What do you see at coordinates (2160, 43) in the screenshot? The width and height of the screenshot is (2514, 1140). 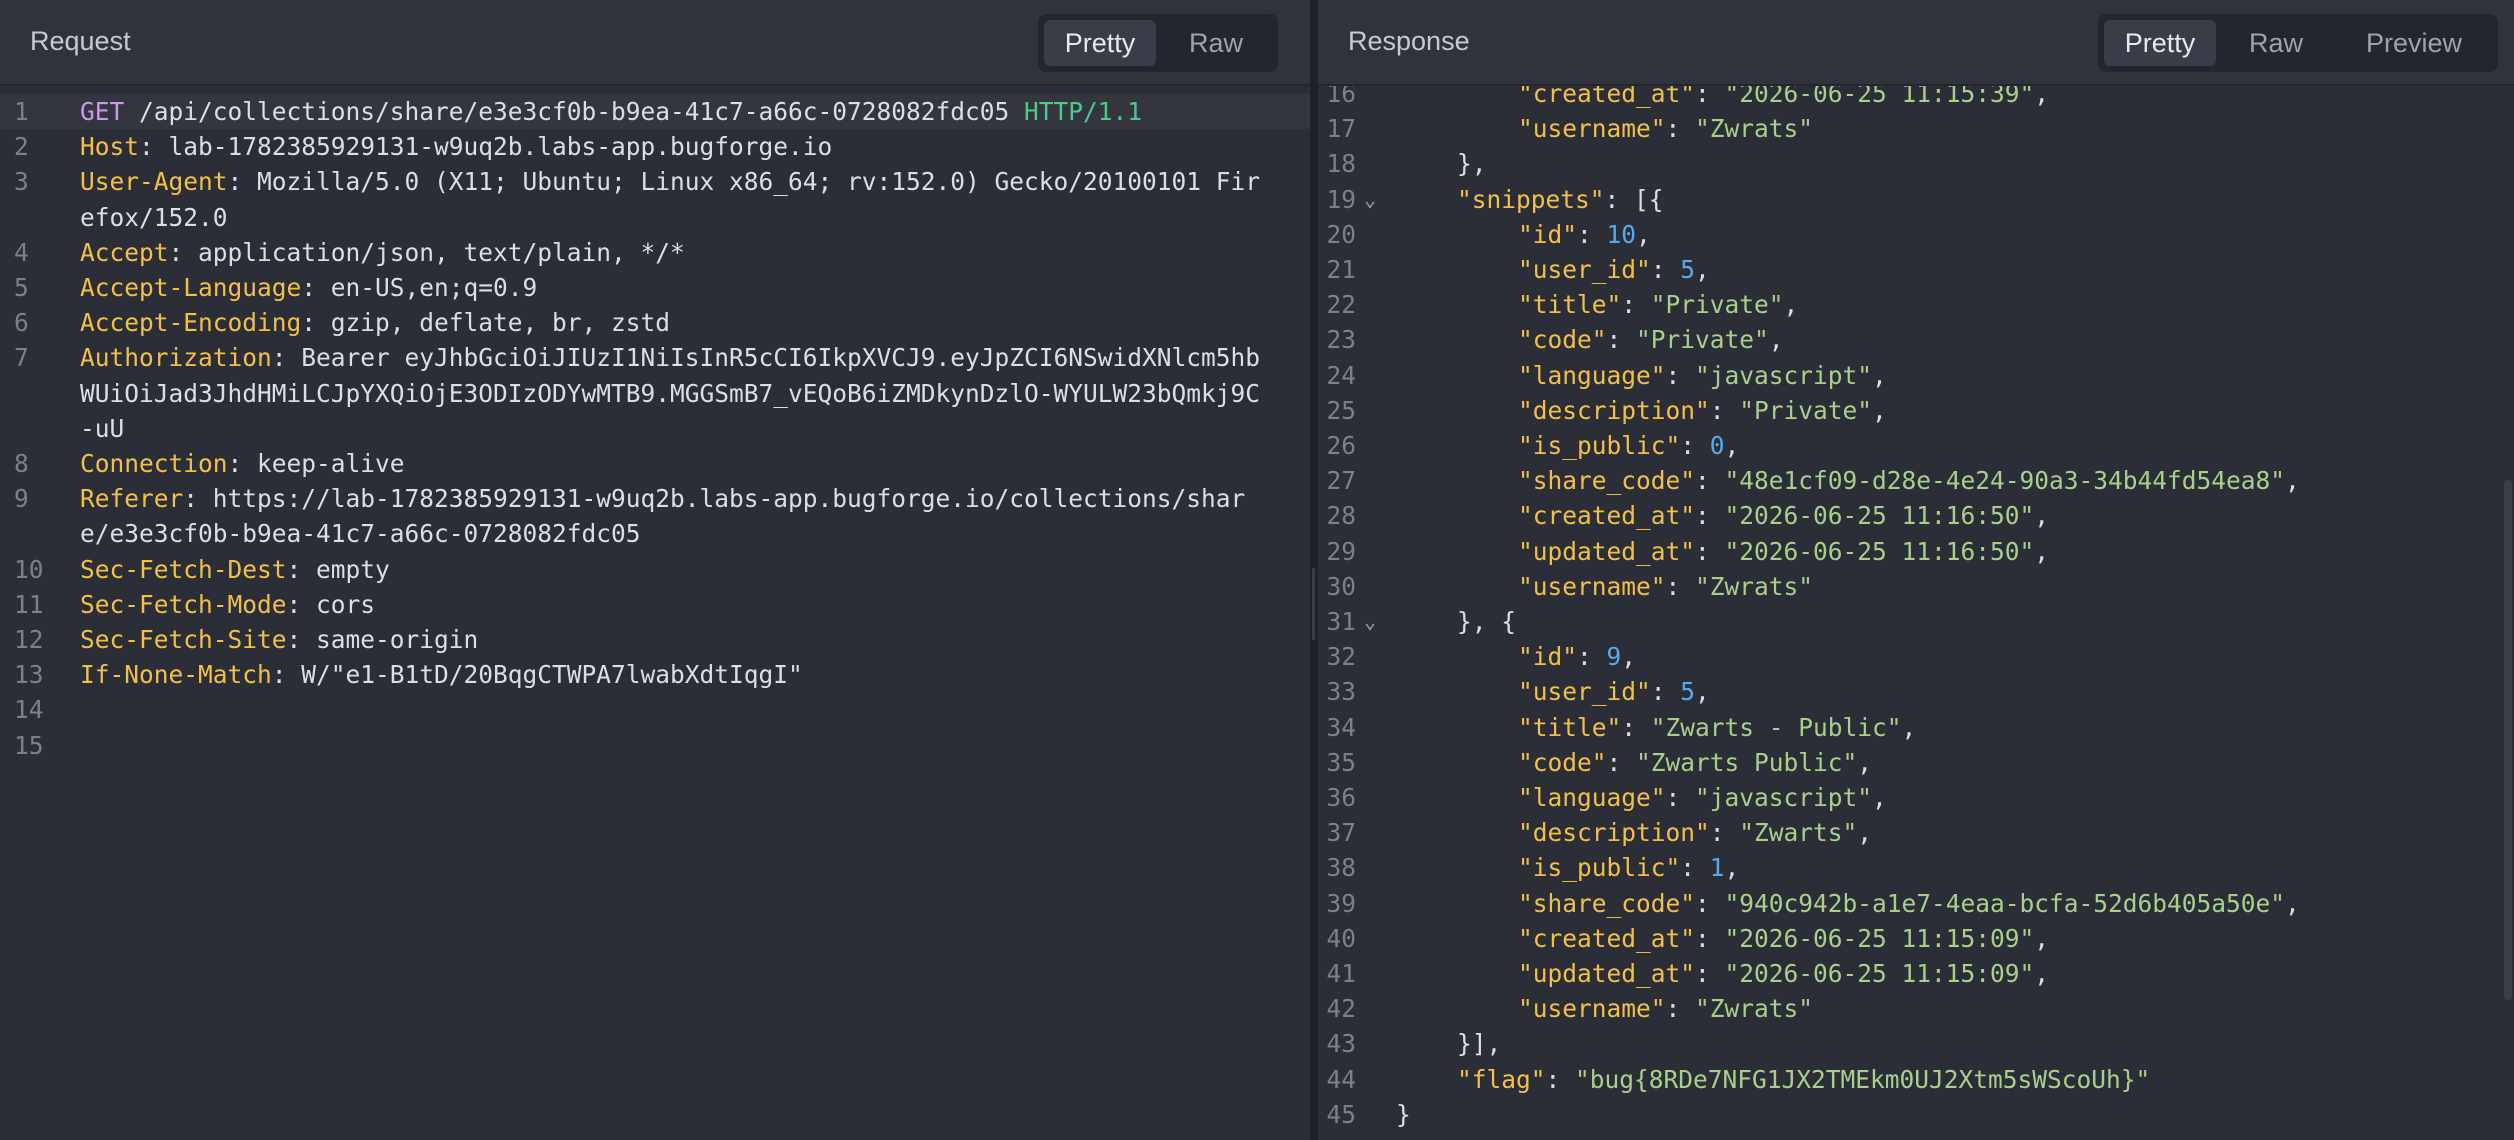 I see `response-tab-pretty: Pretty` at bounding box center [2160, 43].